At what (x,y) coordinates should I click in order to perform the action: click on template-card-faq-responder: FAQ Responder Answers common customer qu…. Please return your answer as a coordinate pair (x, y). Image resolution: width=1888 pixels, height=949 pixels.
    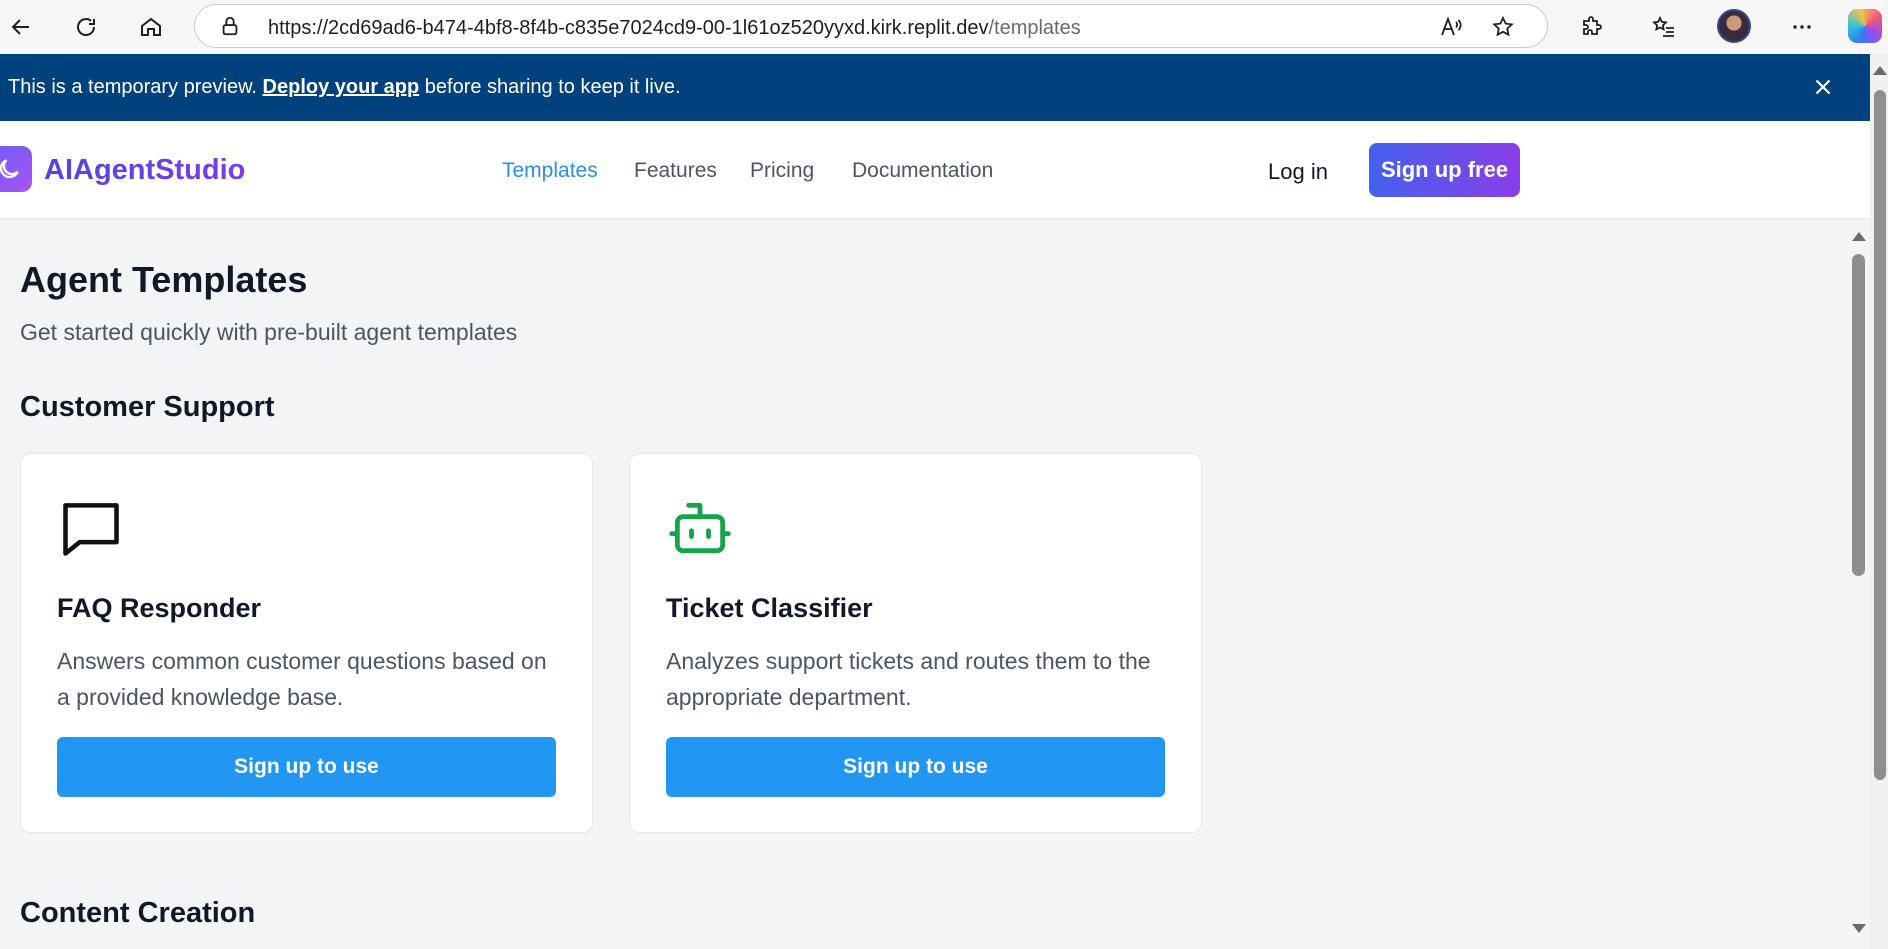
    Looking at the image, I should click on (306, 643).